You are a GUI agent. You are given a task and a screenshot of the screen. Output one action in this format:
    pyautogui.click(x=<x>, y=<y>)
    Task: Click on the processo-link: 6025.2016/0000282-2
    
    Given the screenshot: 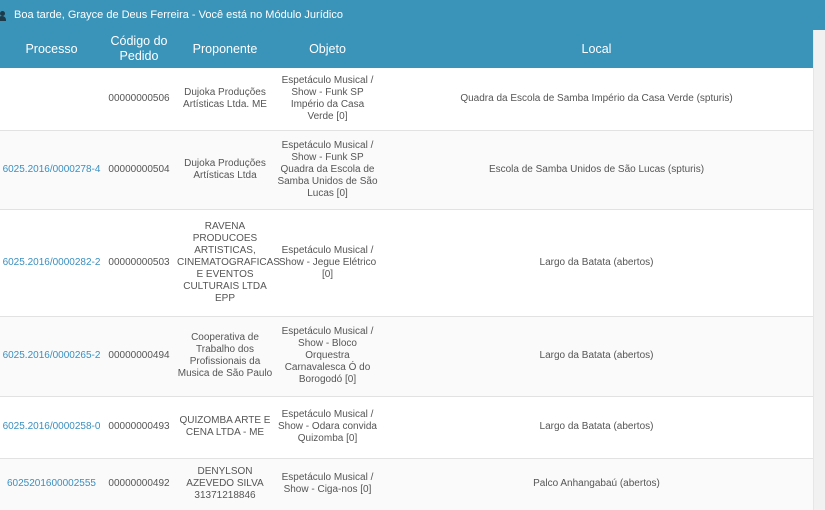 What is the action you would take?
    pyautogui.click(x=52, y=262)
    